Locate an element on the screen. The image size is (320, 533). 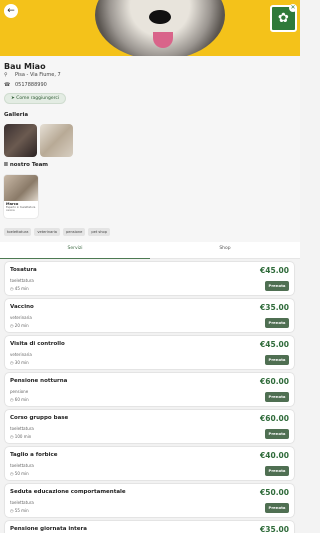
paw-icon: ✿ is located at coordinates (283, 18).